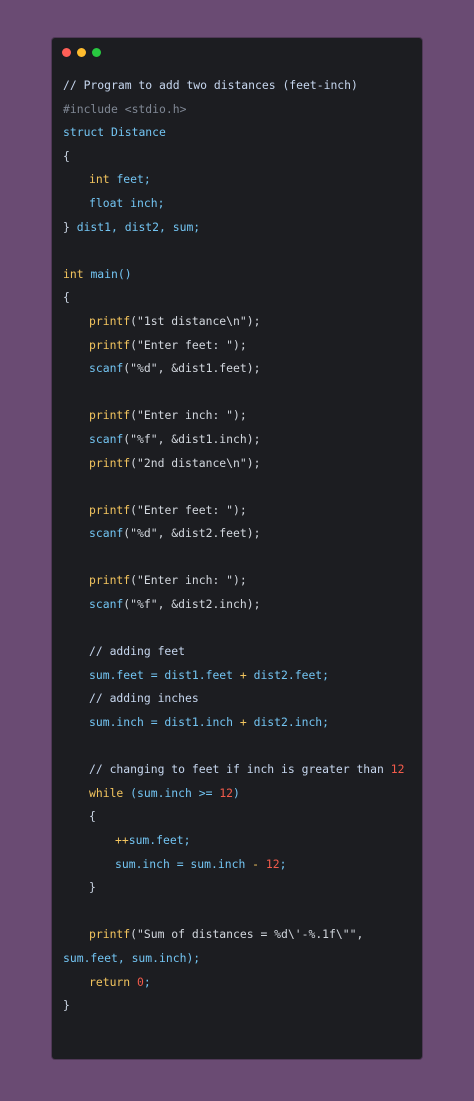 Image resolution: width=474 pixels, height=1101 pixels. Describe the element at coordinates (239, 228) in the screenshot. I see `code-line: } dist1, dist2, sum;` at that location.